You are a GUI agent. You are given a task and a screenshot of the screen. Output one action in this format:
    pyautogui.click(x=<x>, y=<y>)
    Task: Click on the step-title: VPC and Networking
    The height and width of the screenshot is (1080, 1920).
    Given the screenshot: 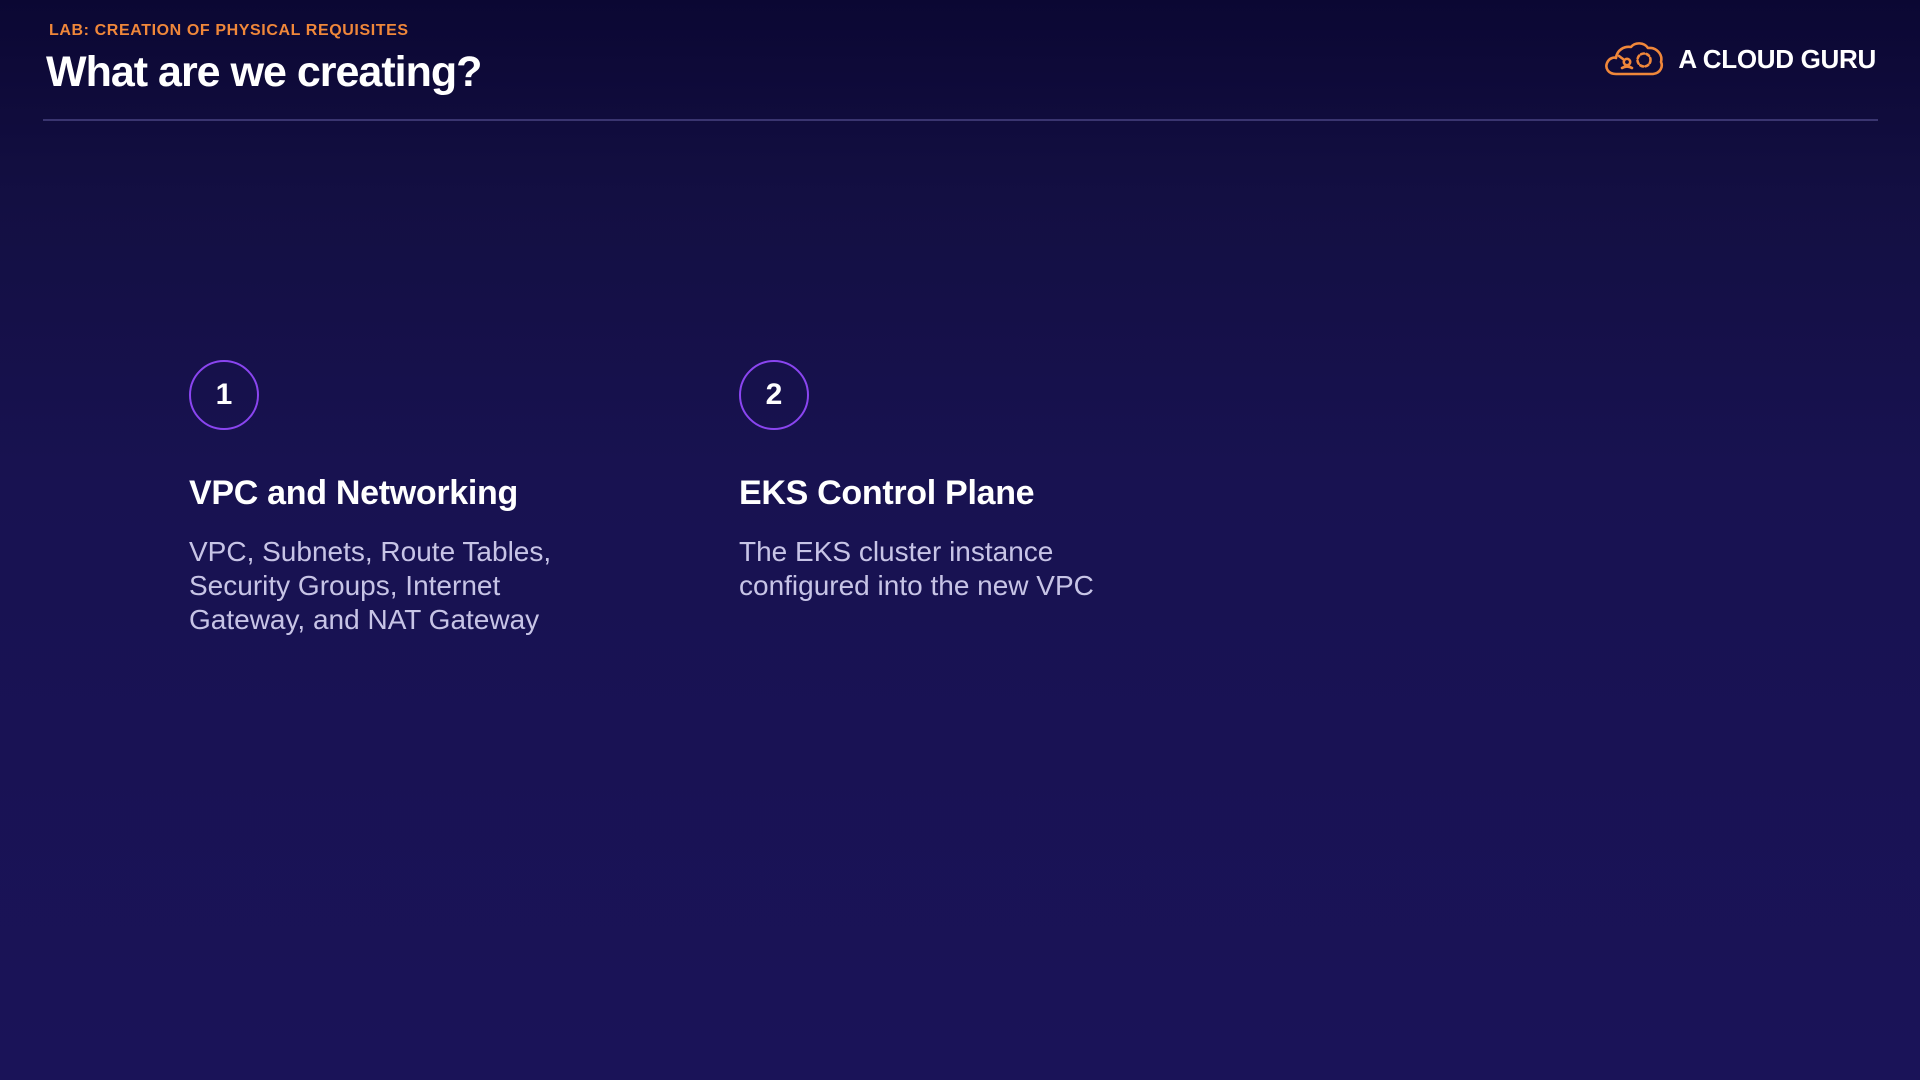 What is the action you would take?
    pyautogui.click(x=353, y=493)
    